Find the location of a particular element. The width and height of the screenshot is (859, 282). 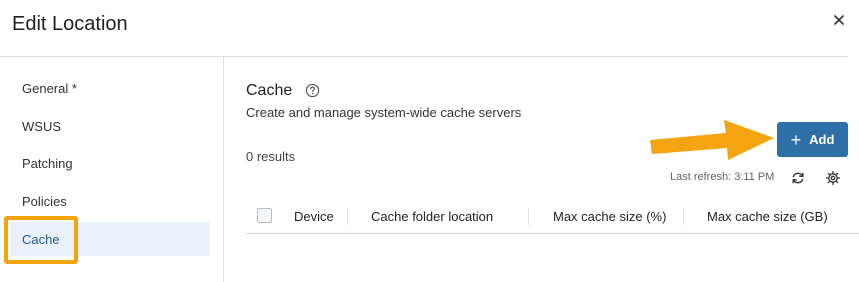

gear-icon is located at coordinates (833, 178).